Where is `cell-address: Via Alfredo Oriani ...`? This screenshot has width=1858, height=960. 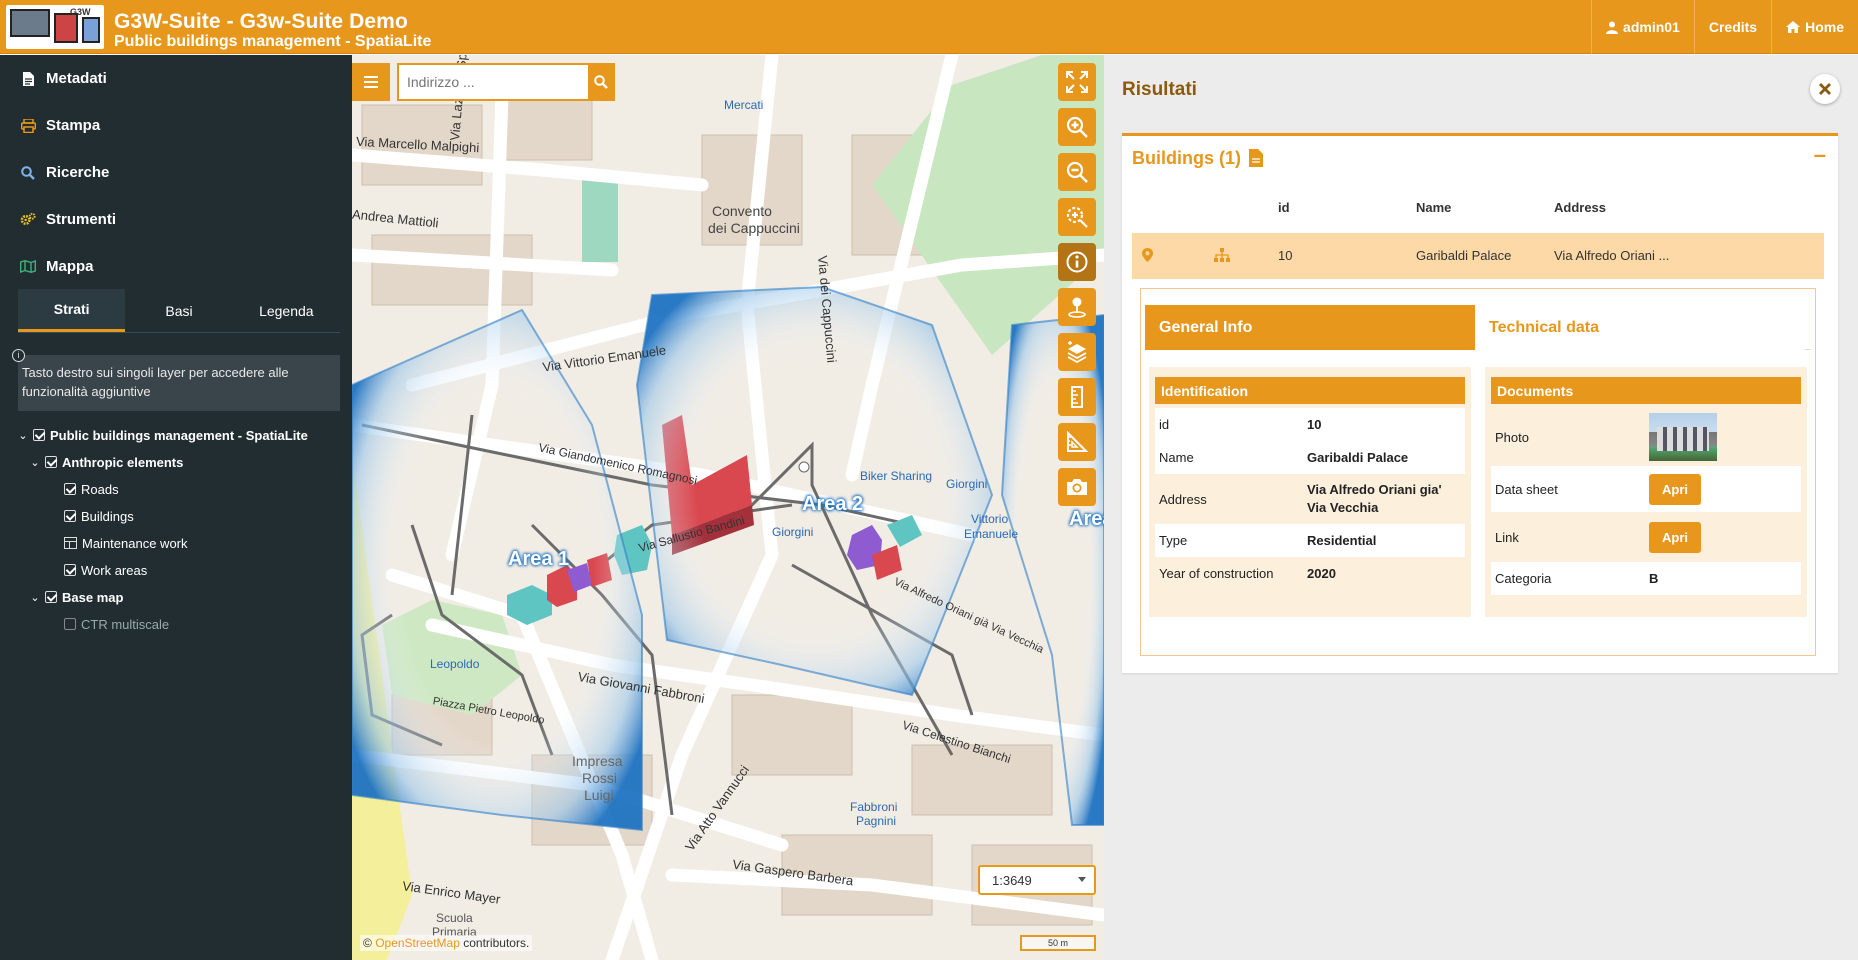 cell-address: Via Alfredo Oriani ... is located at coordinates (1612, 255).